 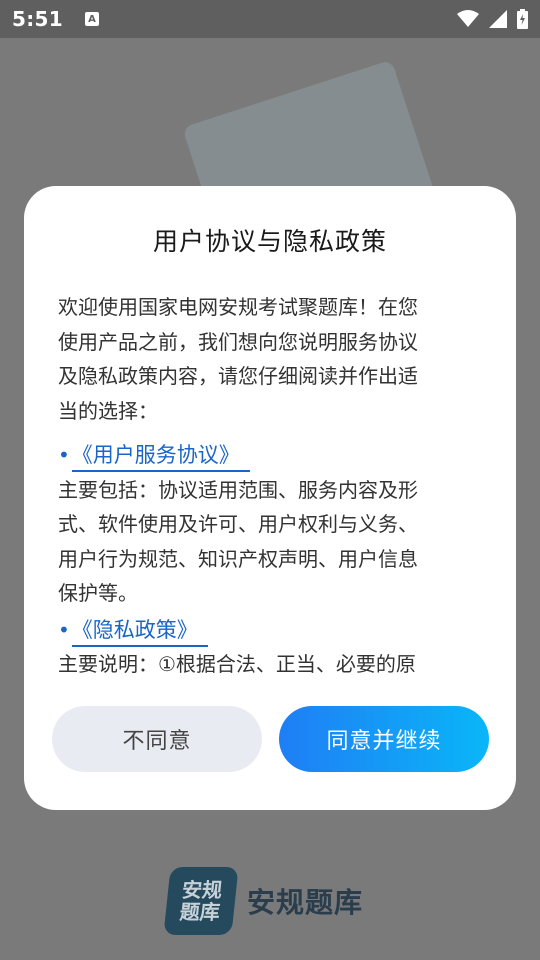 I want to click on intro-line: 及隐私政策内容，请您仔细阅读并作出适, so click(x=238, y=376).